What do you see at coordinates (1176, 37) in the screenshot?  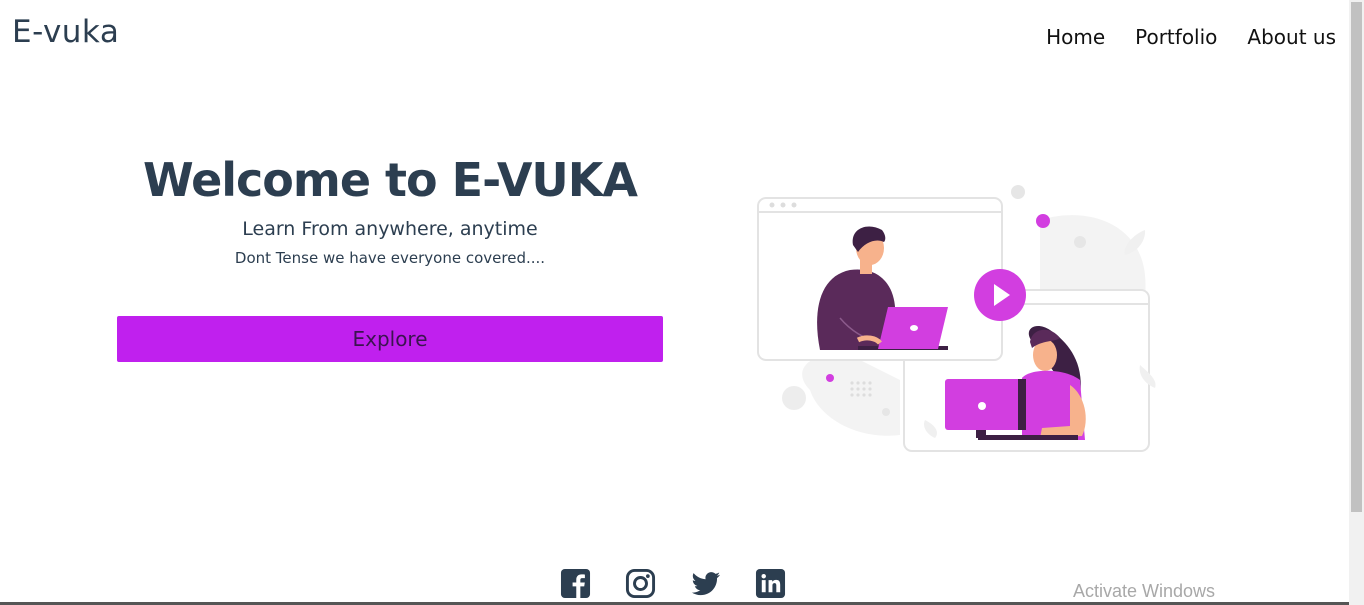 I see `nav-portfolio-link: Portfolio` at bounding box center [1176, 37].